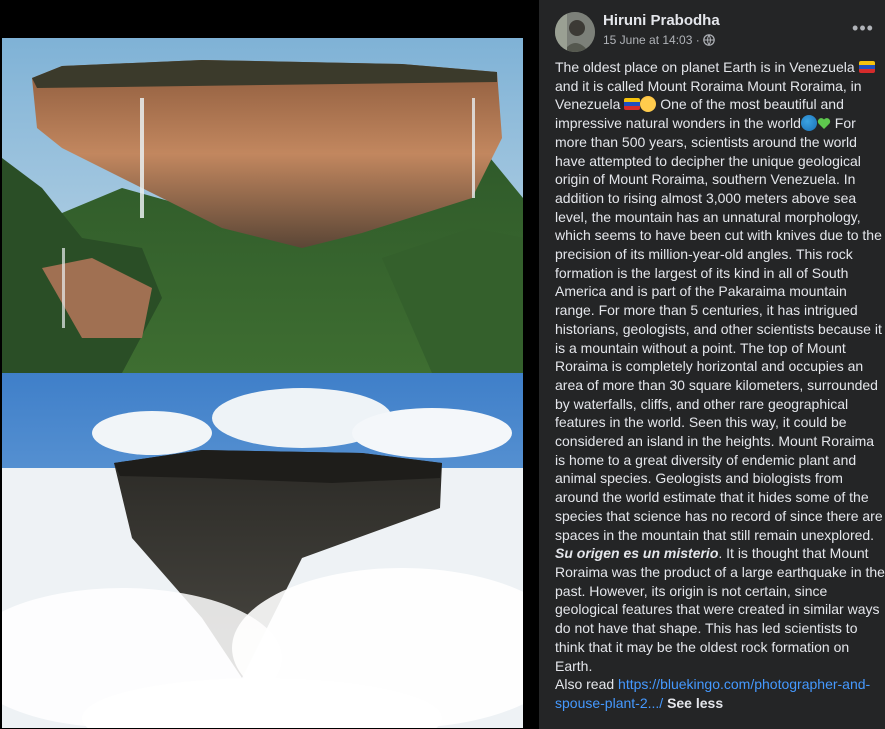 The width and height of the screenshot is (885, 729). Describe the element at coordinates (585, 684) in the screenshot. I see `also-read-label: Also read` at that location.